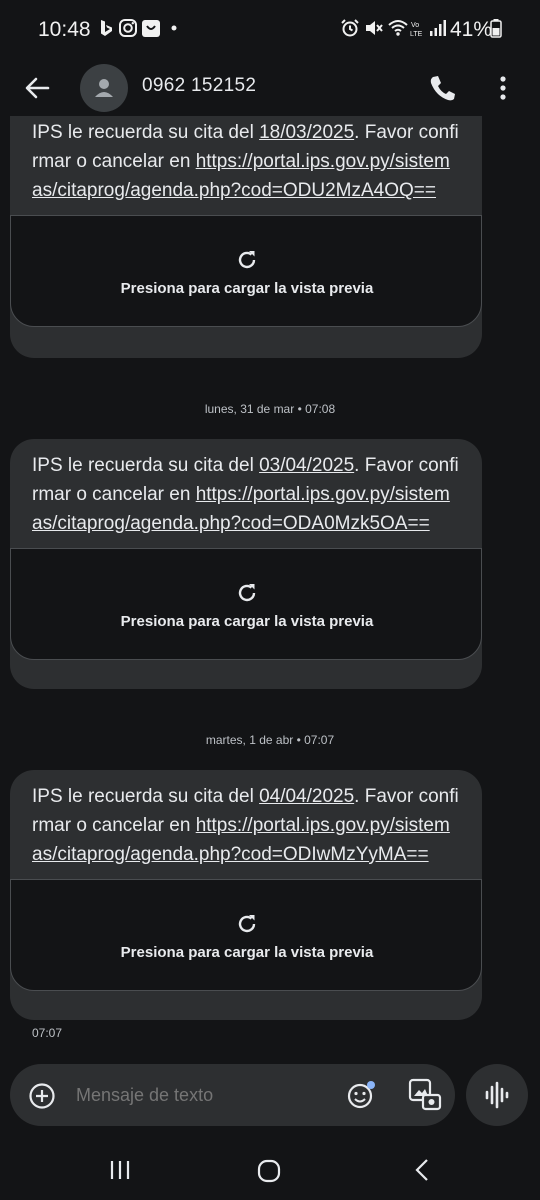 The image size is (540, 1200). What do you see at coordinates (206, 1095) in the screenshot?
I see `message-input` at bounding box center [206, 1095].